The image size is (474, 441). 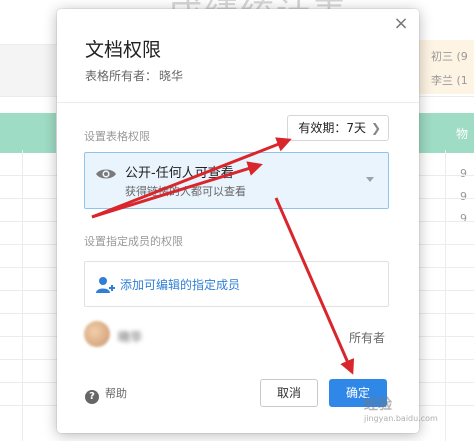 What do you see at coordinates (401, 418) in the screenshot?
I see `watermark-sub: jingyan.baidu.com` at bounding box center [401, 418].